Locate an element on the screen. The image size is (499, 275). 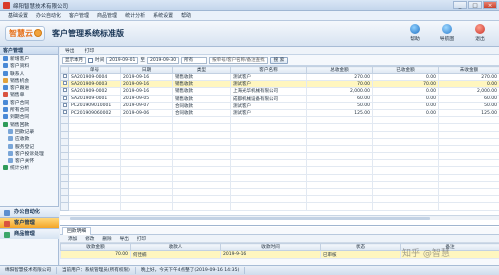
scrollbar-thumb is located at coordinates (250, 218).